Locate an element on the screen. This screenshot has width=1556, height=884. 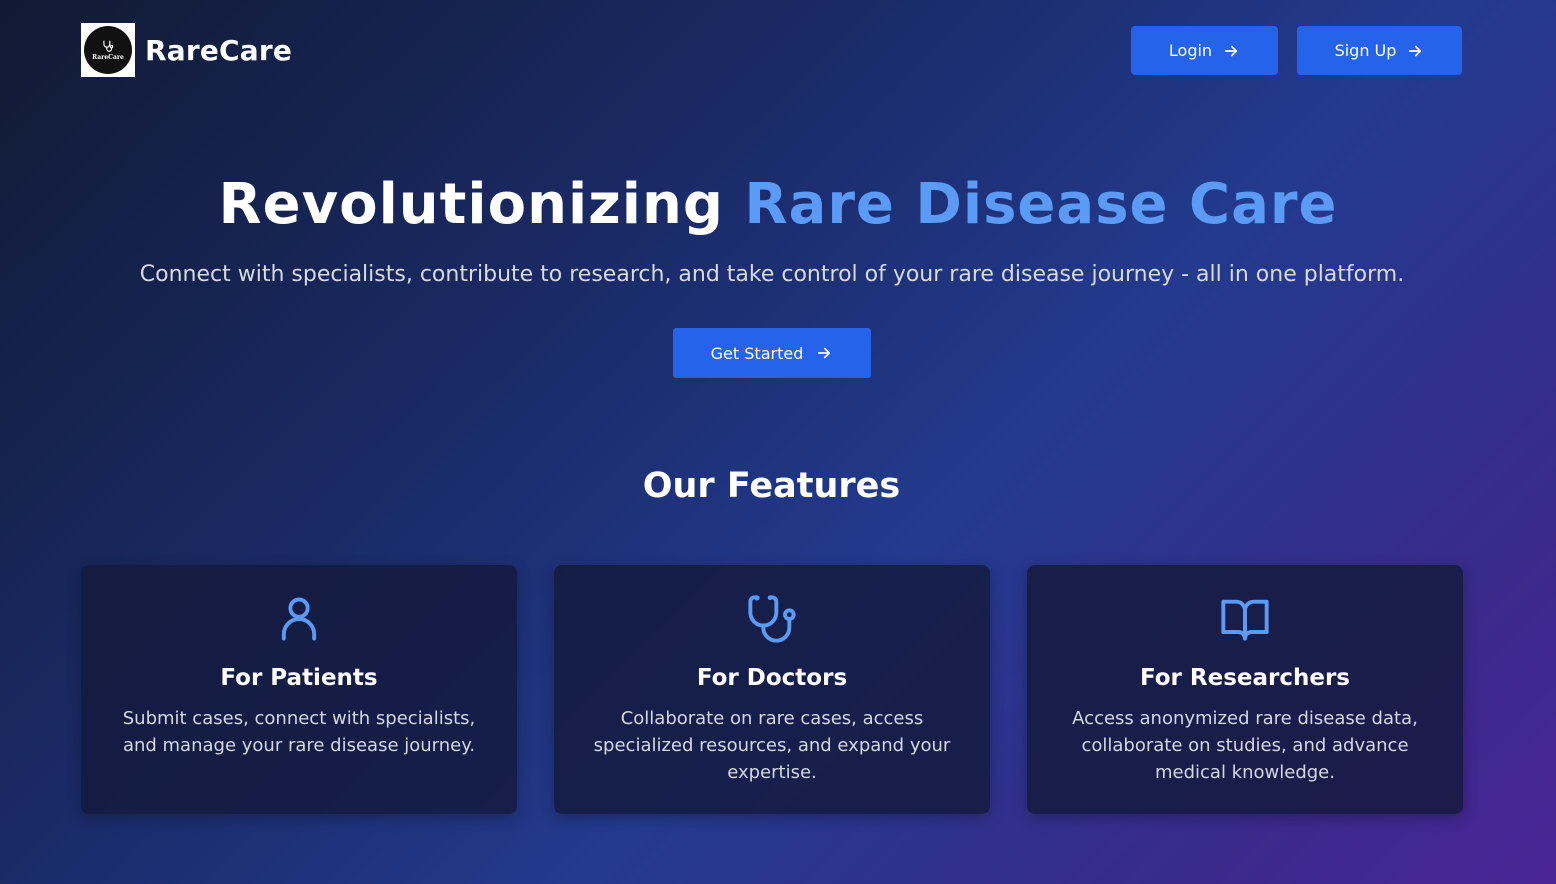
signup-button-label: Sign Up is located at coordinates (1365, 50).